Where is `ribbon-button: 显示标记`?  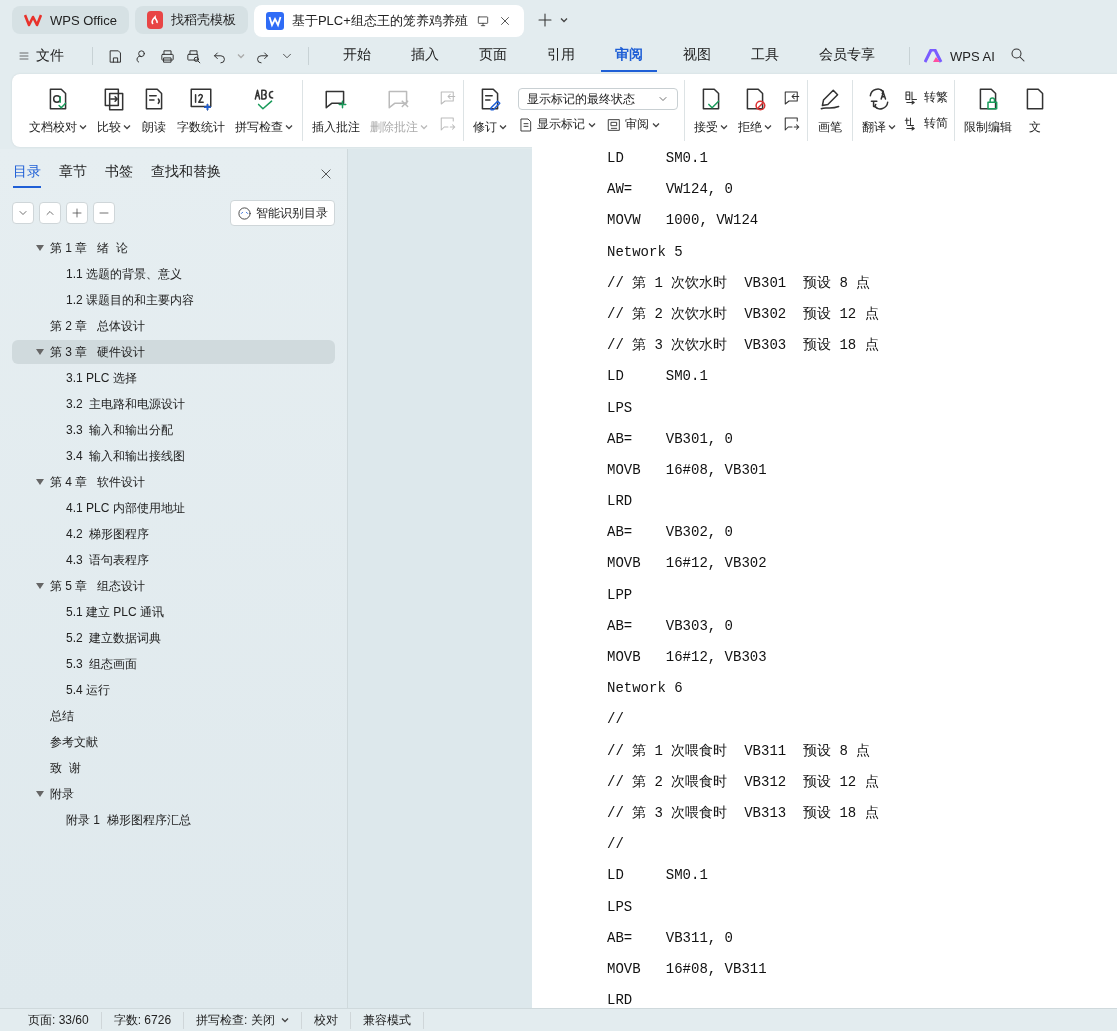
ribbon-button: 显示标记 is located at coordinates (557, 124).